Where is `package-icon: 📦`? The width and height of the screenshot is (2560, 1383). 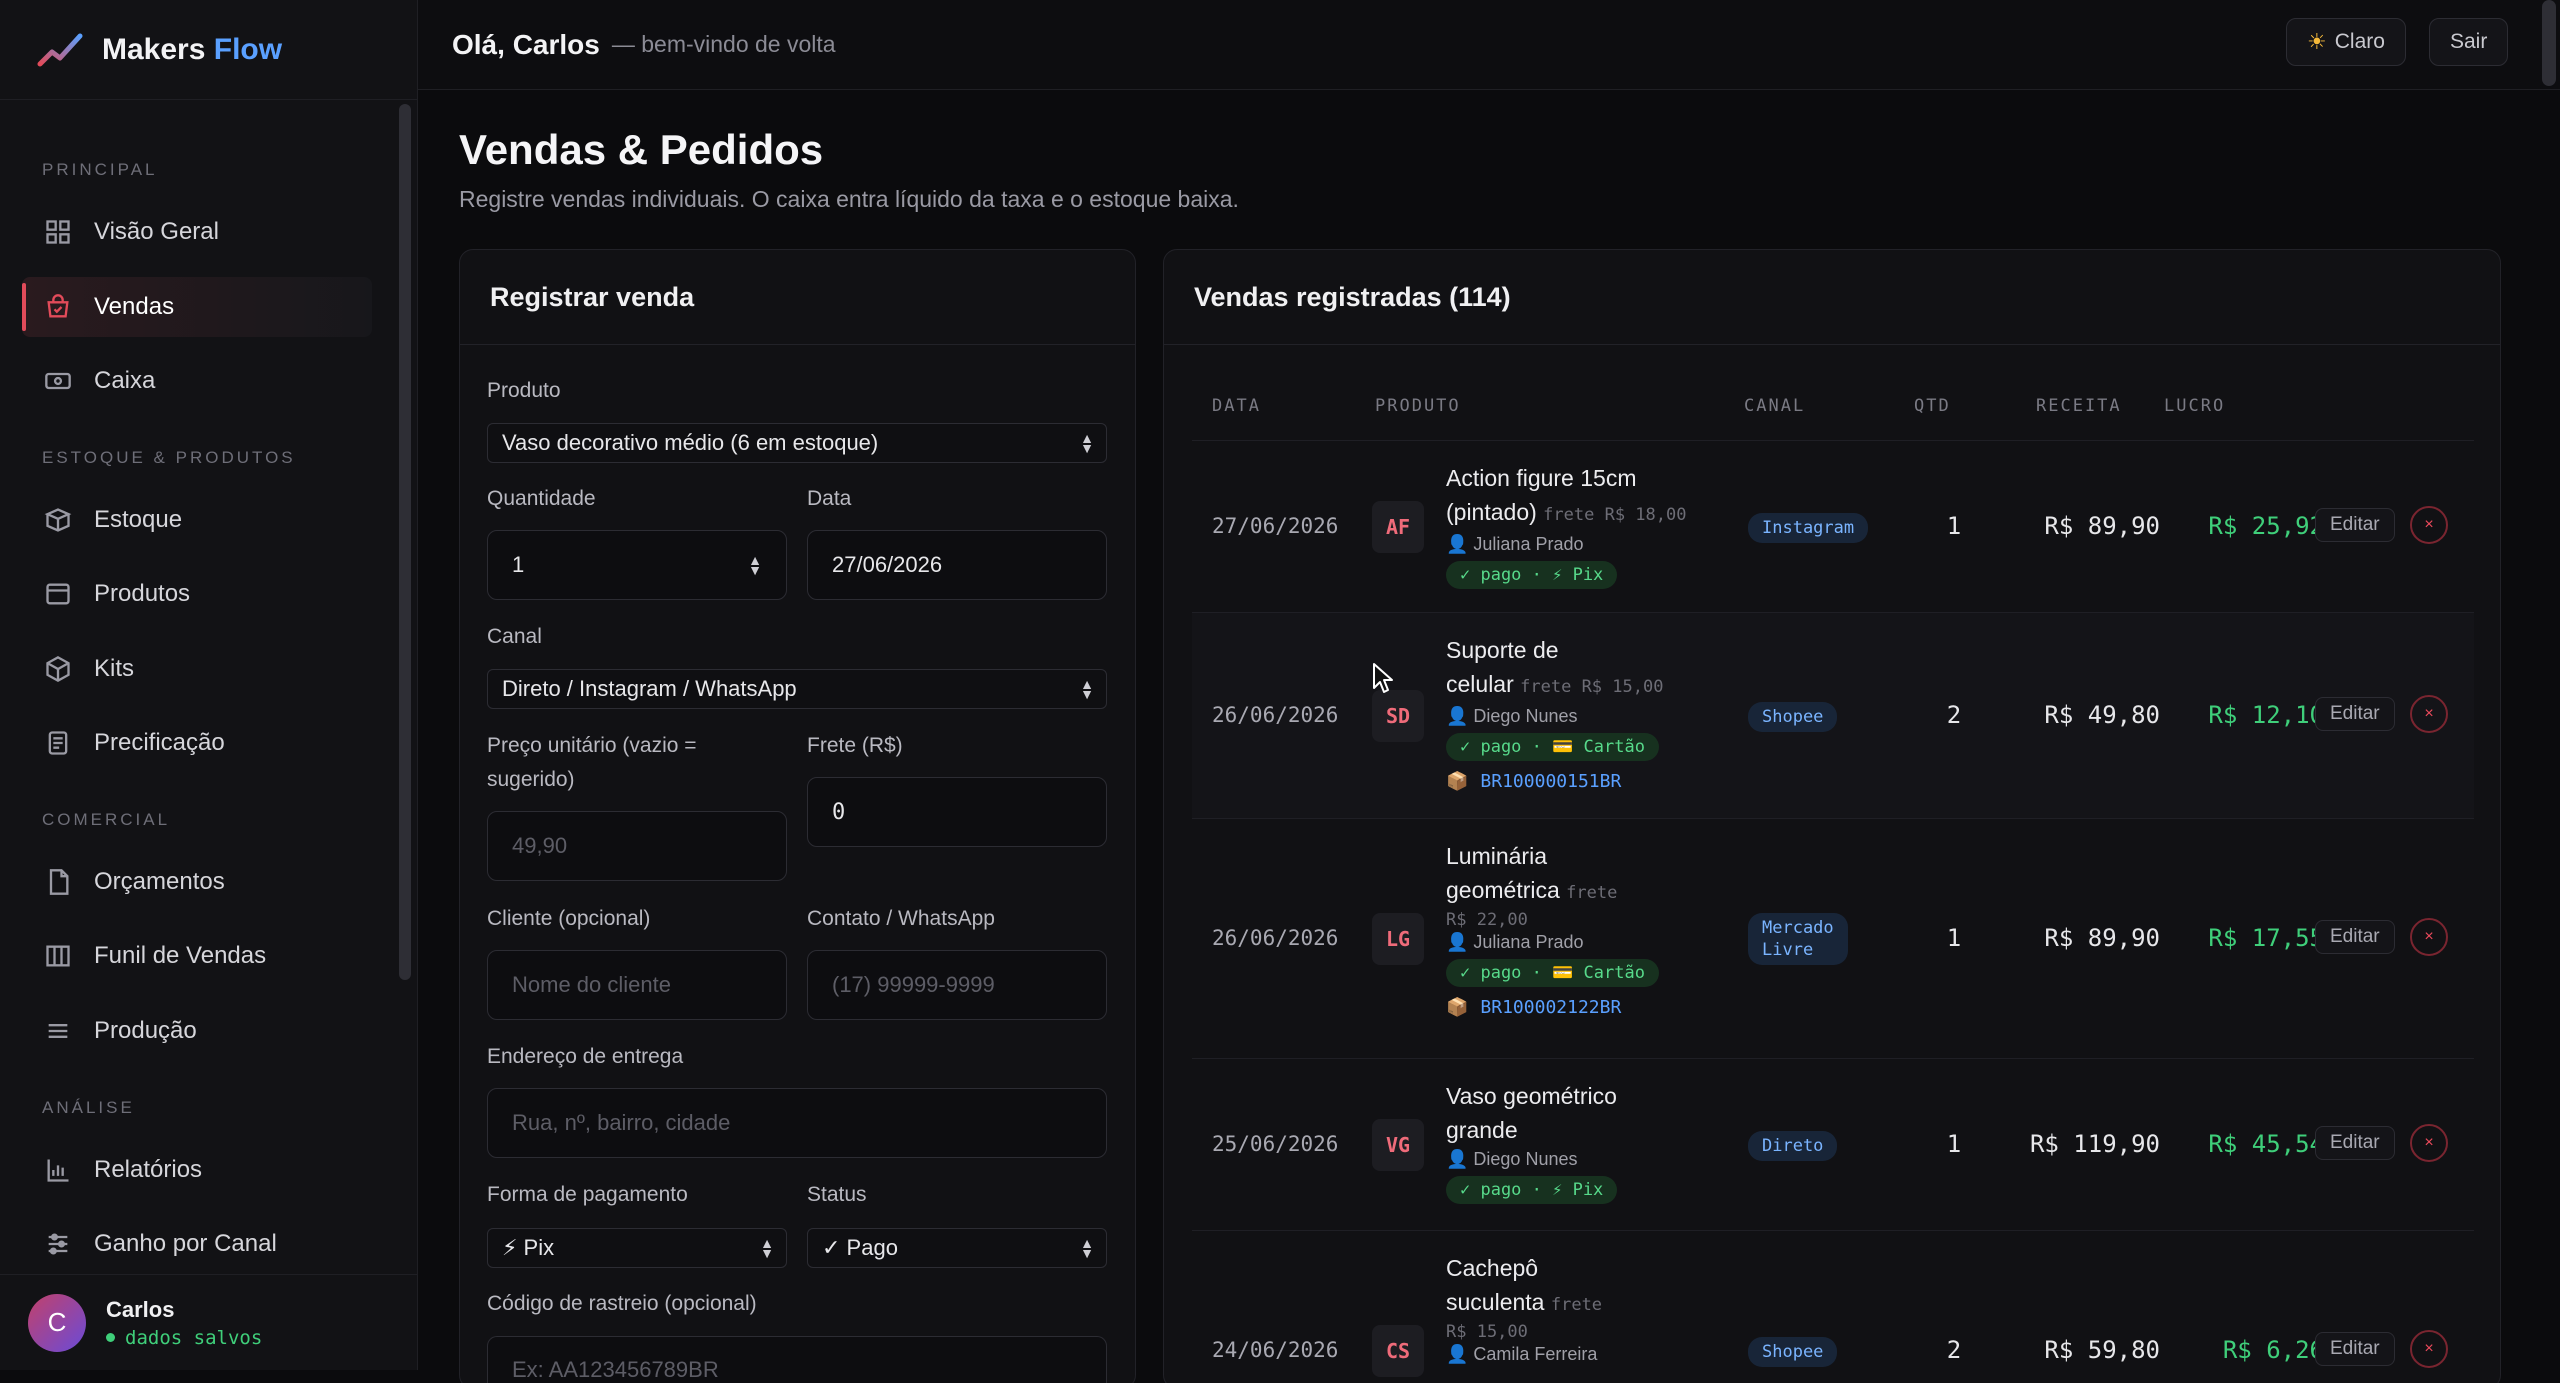 package-icon: 📦 is located at coordinates (1457, 1007).